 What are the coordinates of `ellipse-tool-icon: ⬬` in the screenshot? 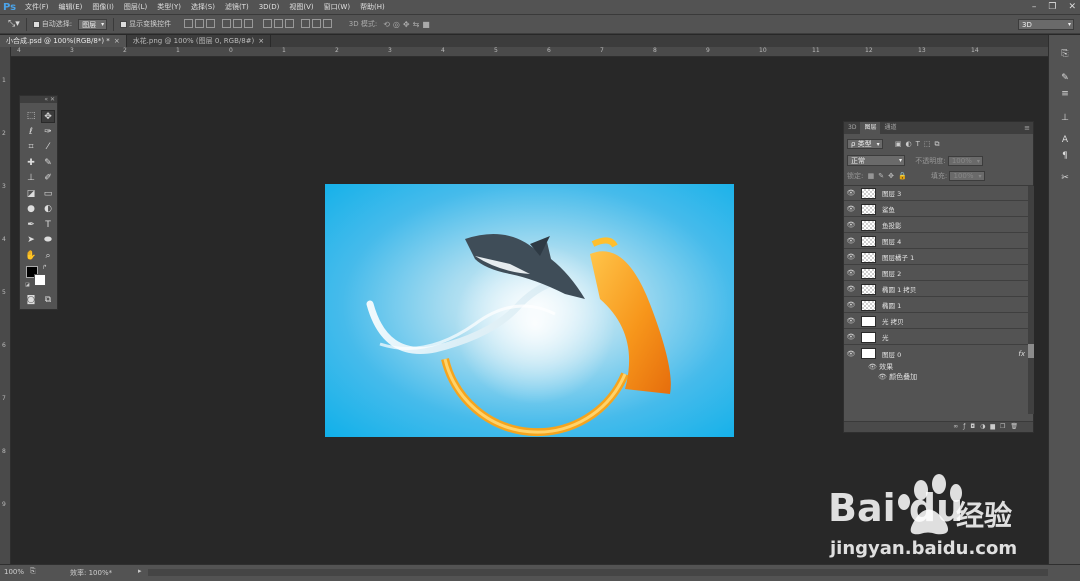 It's located at (48, 240).